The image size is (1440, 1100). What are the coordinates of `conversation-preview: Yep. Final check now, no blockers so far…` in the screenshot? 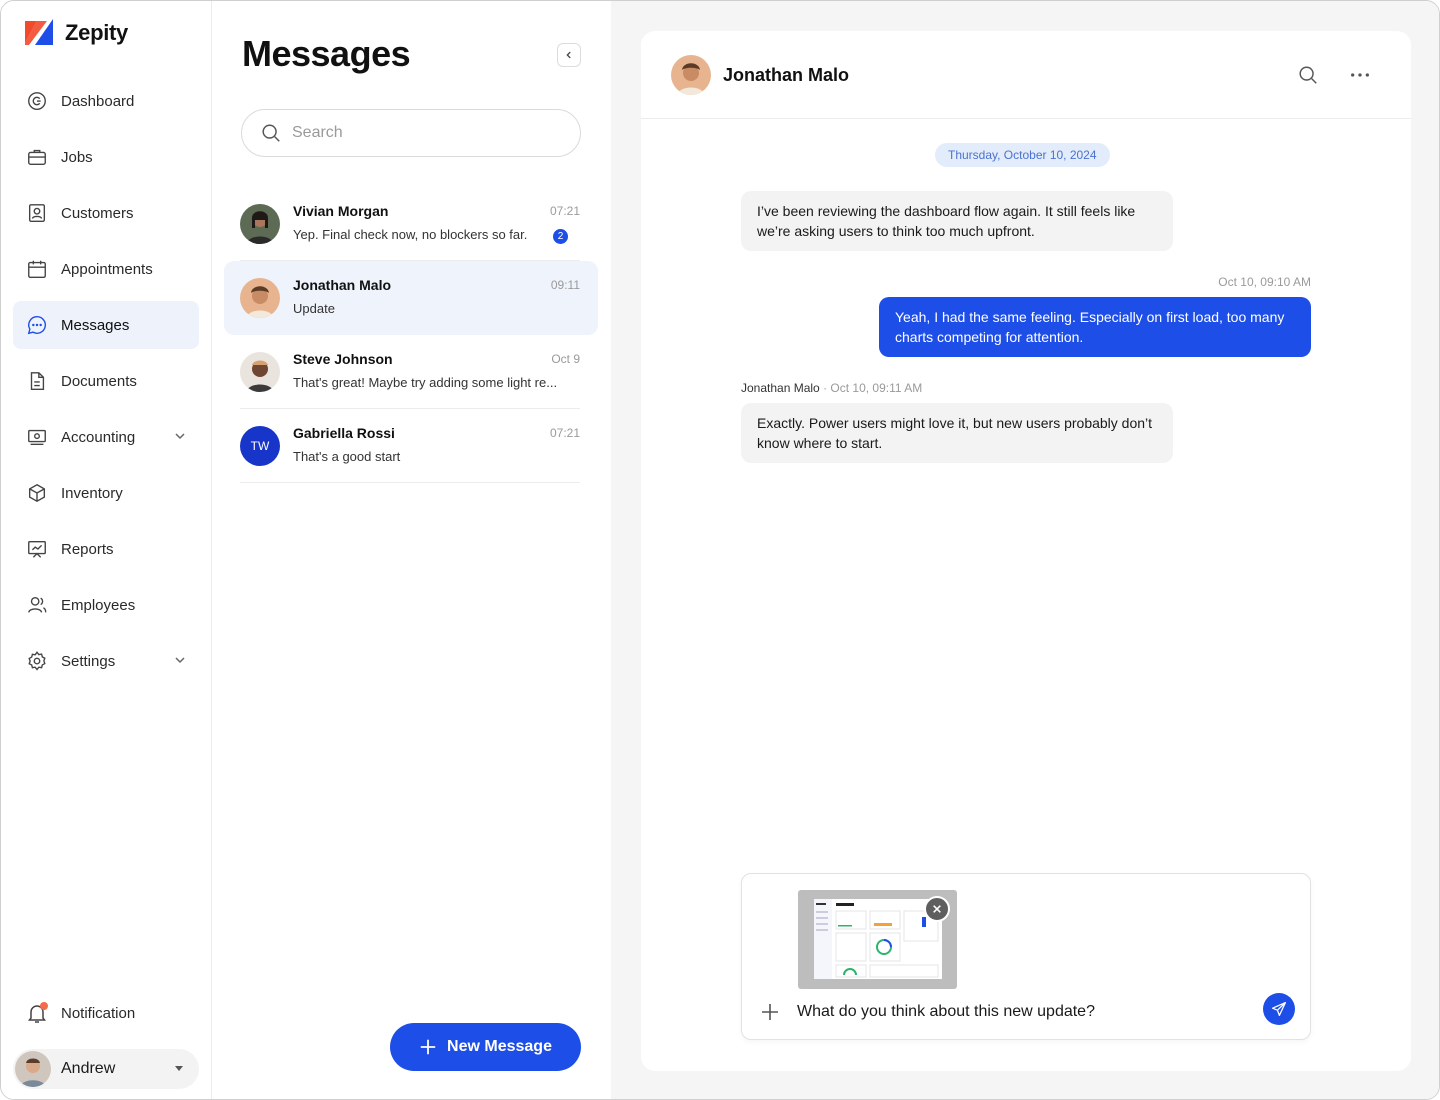 It's located at (410, 234).